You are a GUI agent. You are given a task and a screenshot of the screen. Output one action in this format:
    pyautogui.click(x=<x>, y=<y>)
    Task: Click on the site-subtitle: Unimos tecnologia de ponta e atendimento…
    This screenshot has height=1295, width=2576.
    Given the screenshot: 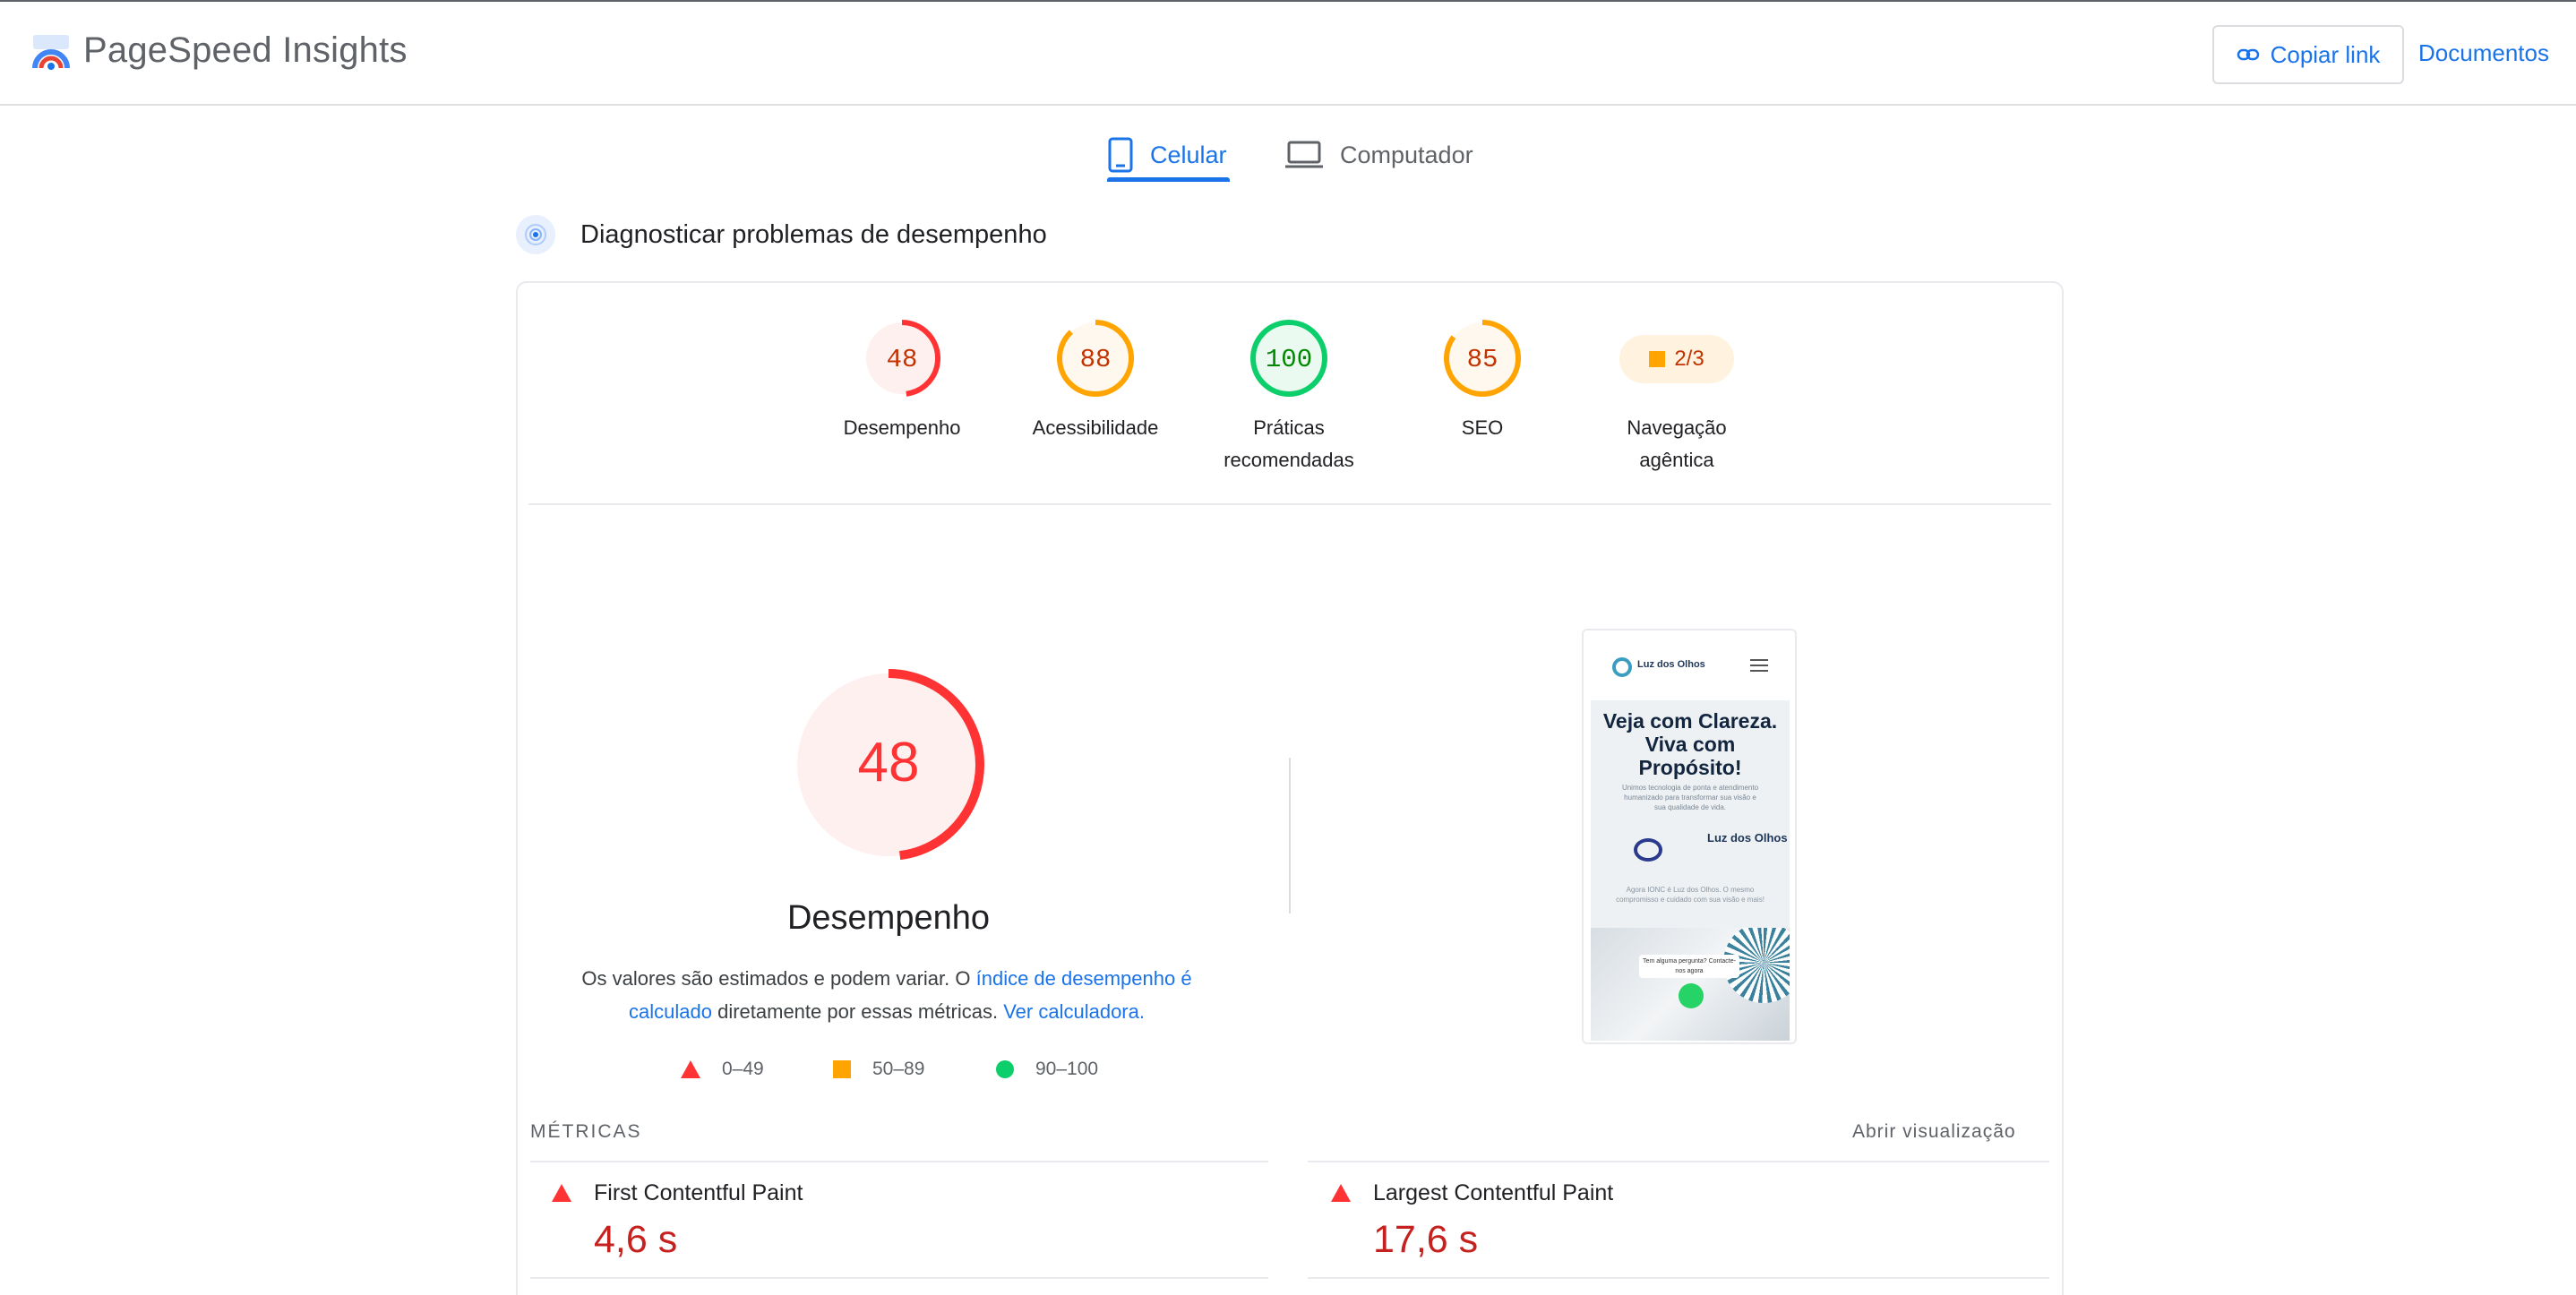 What is the action you would take?
    pyautogui.click(x=1690, y=798)
    